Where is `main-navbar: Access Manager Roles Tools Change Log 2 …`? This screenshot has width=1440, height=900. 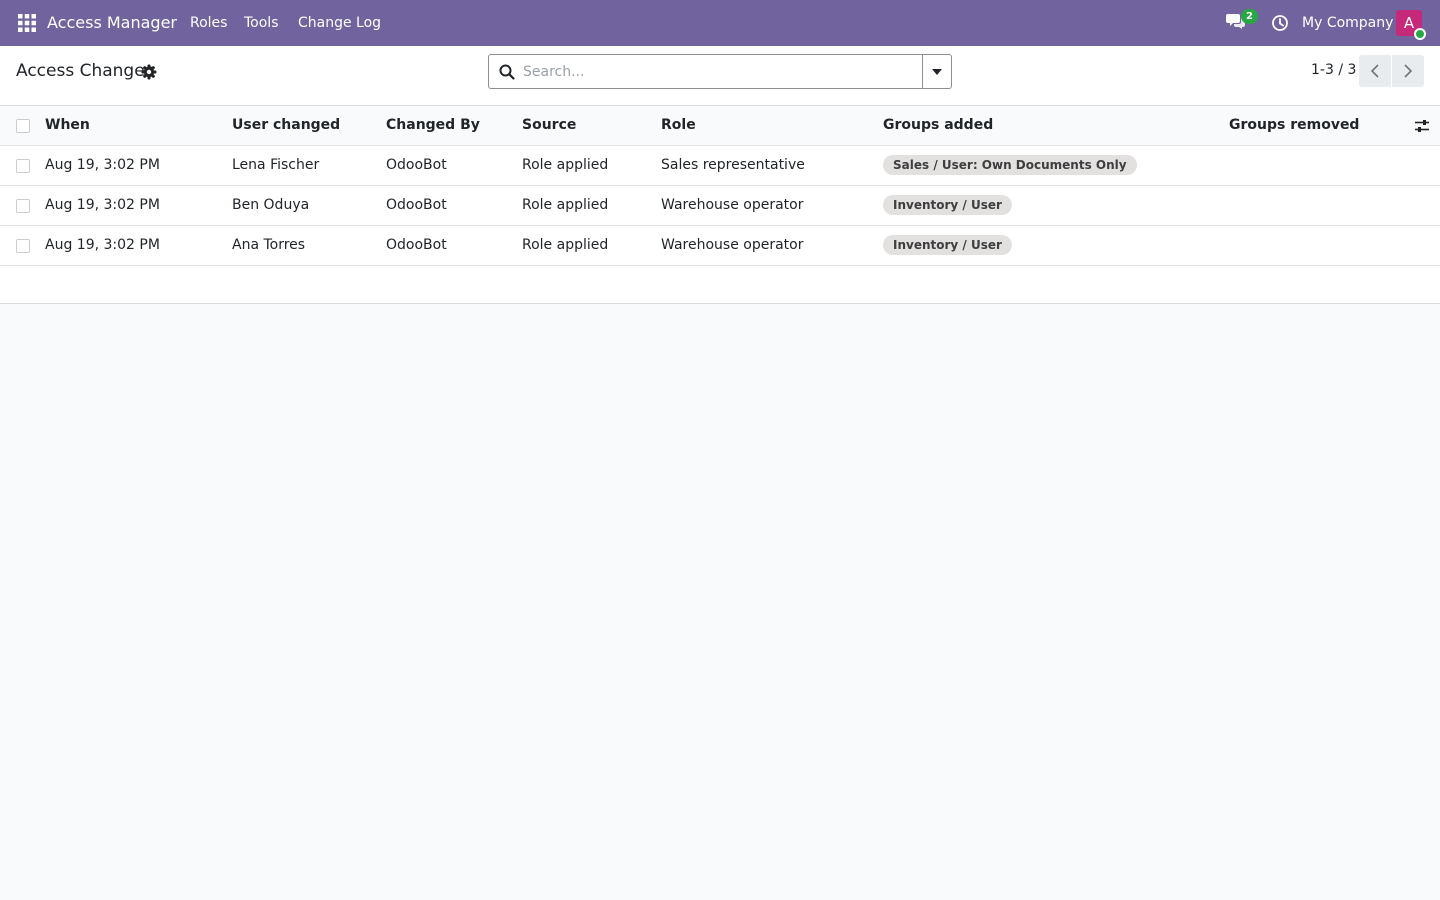
main-navbar: Access Manager Roles Tools Change Log 2 … is located at coordinates (720, 23).